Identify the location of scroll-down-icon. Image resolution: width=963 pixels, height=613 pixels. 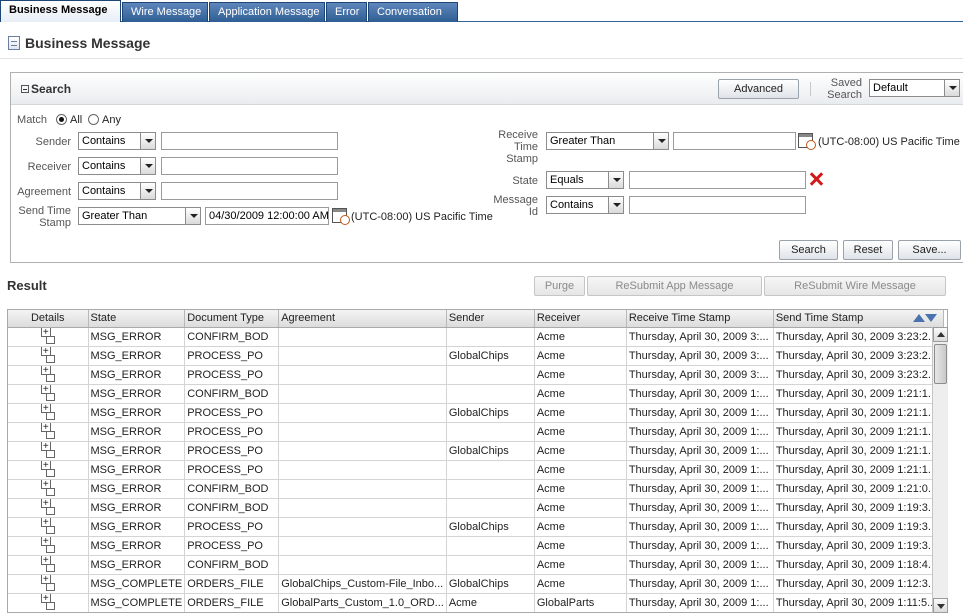
(940, 605).